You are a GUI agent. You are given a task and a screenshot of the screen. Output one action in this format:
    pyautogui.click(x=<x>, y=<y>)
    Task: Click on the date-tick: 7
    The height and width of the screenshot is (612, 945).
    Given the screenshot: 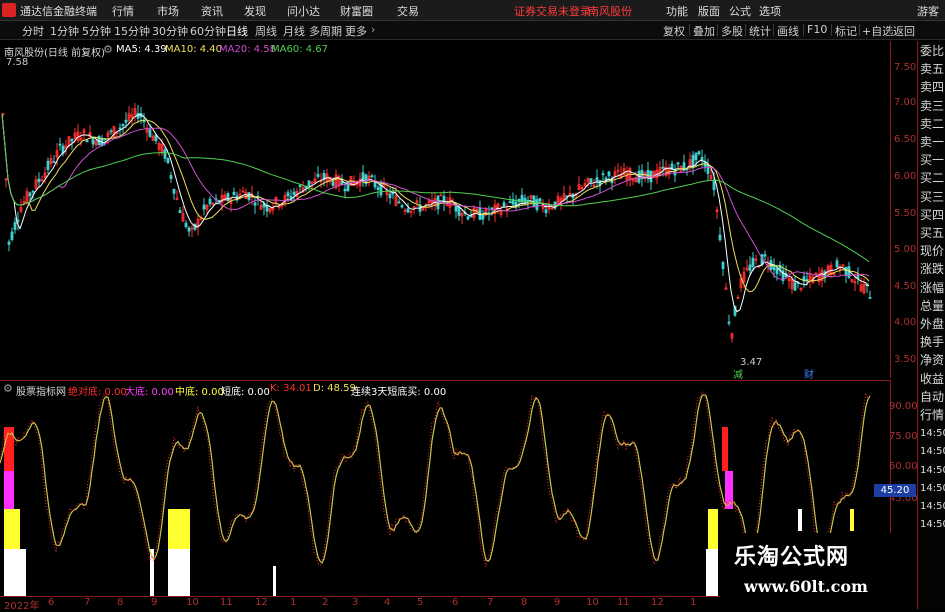 What is the action you would take?
    pyautogui.click(x=490, y=602)
    